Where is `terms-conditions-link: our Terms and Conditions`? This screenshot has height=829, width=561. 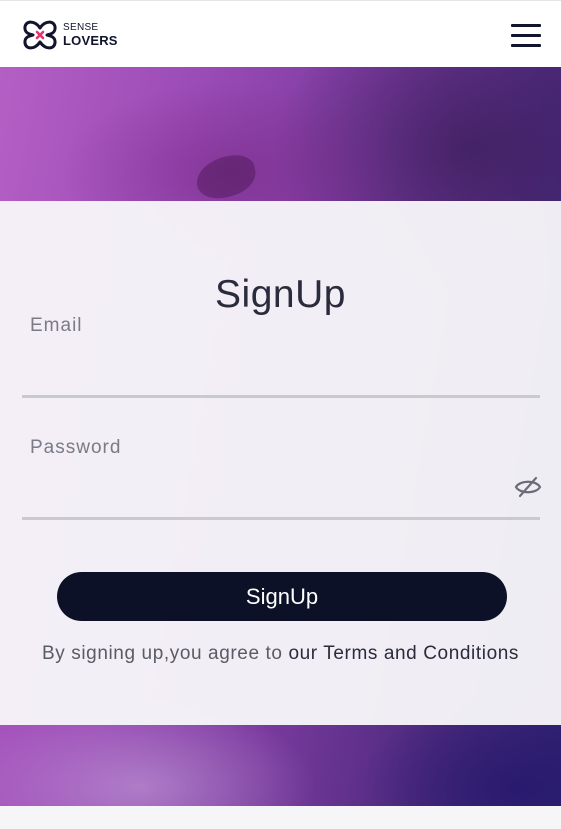
terms-conditions-link: our Terms and Conditions is located at coordinates (403, 653).